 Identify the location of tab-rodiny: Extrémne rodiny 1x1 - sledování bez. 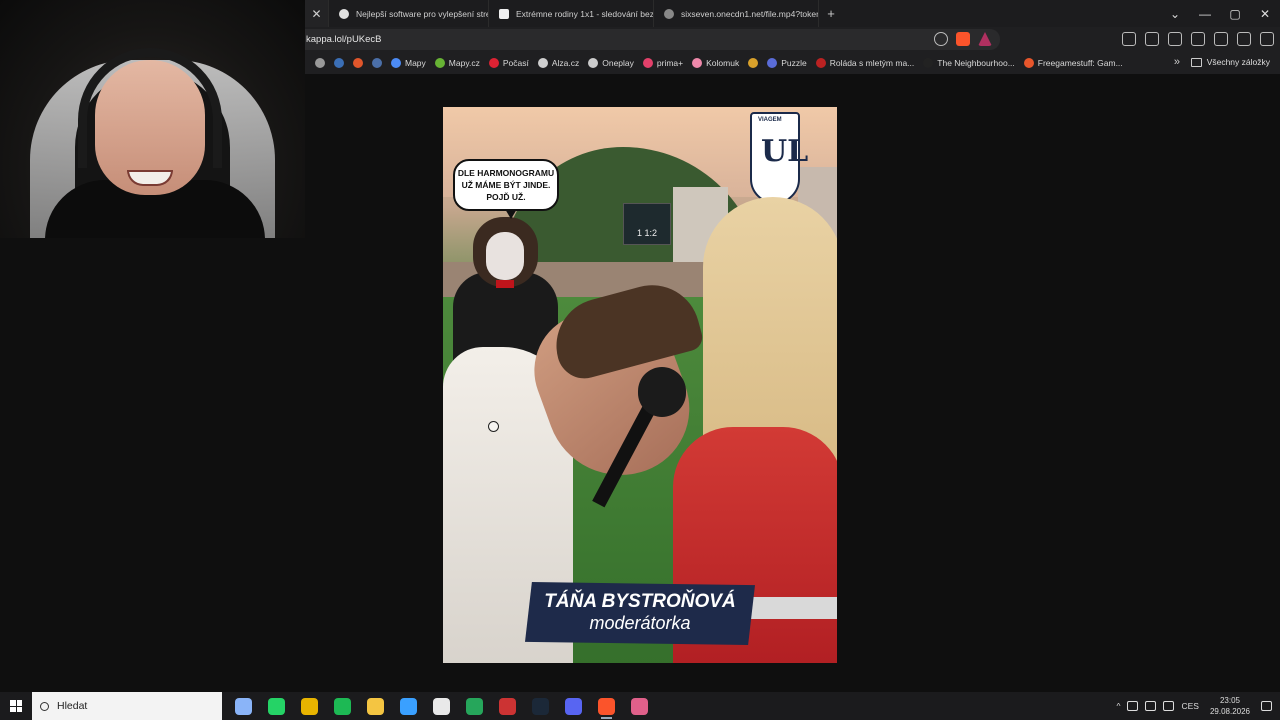
(571, 13).